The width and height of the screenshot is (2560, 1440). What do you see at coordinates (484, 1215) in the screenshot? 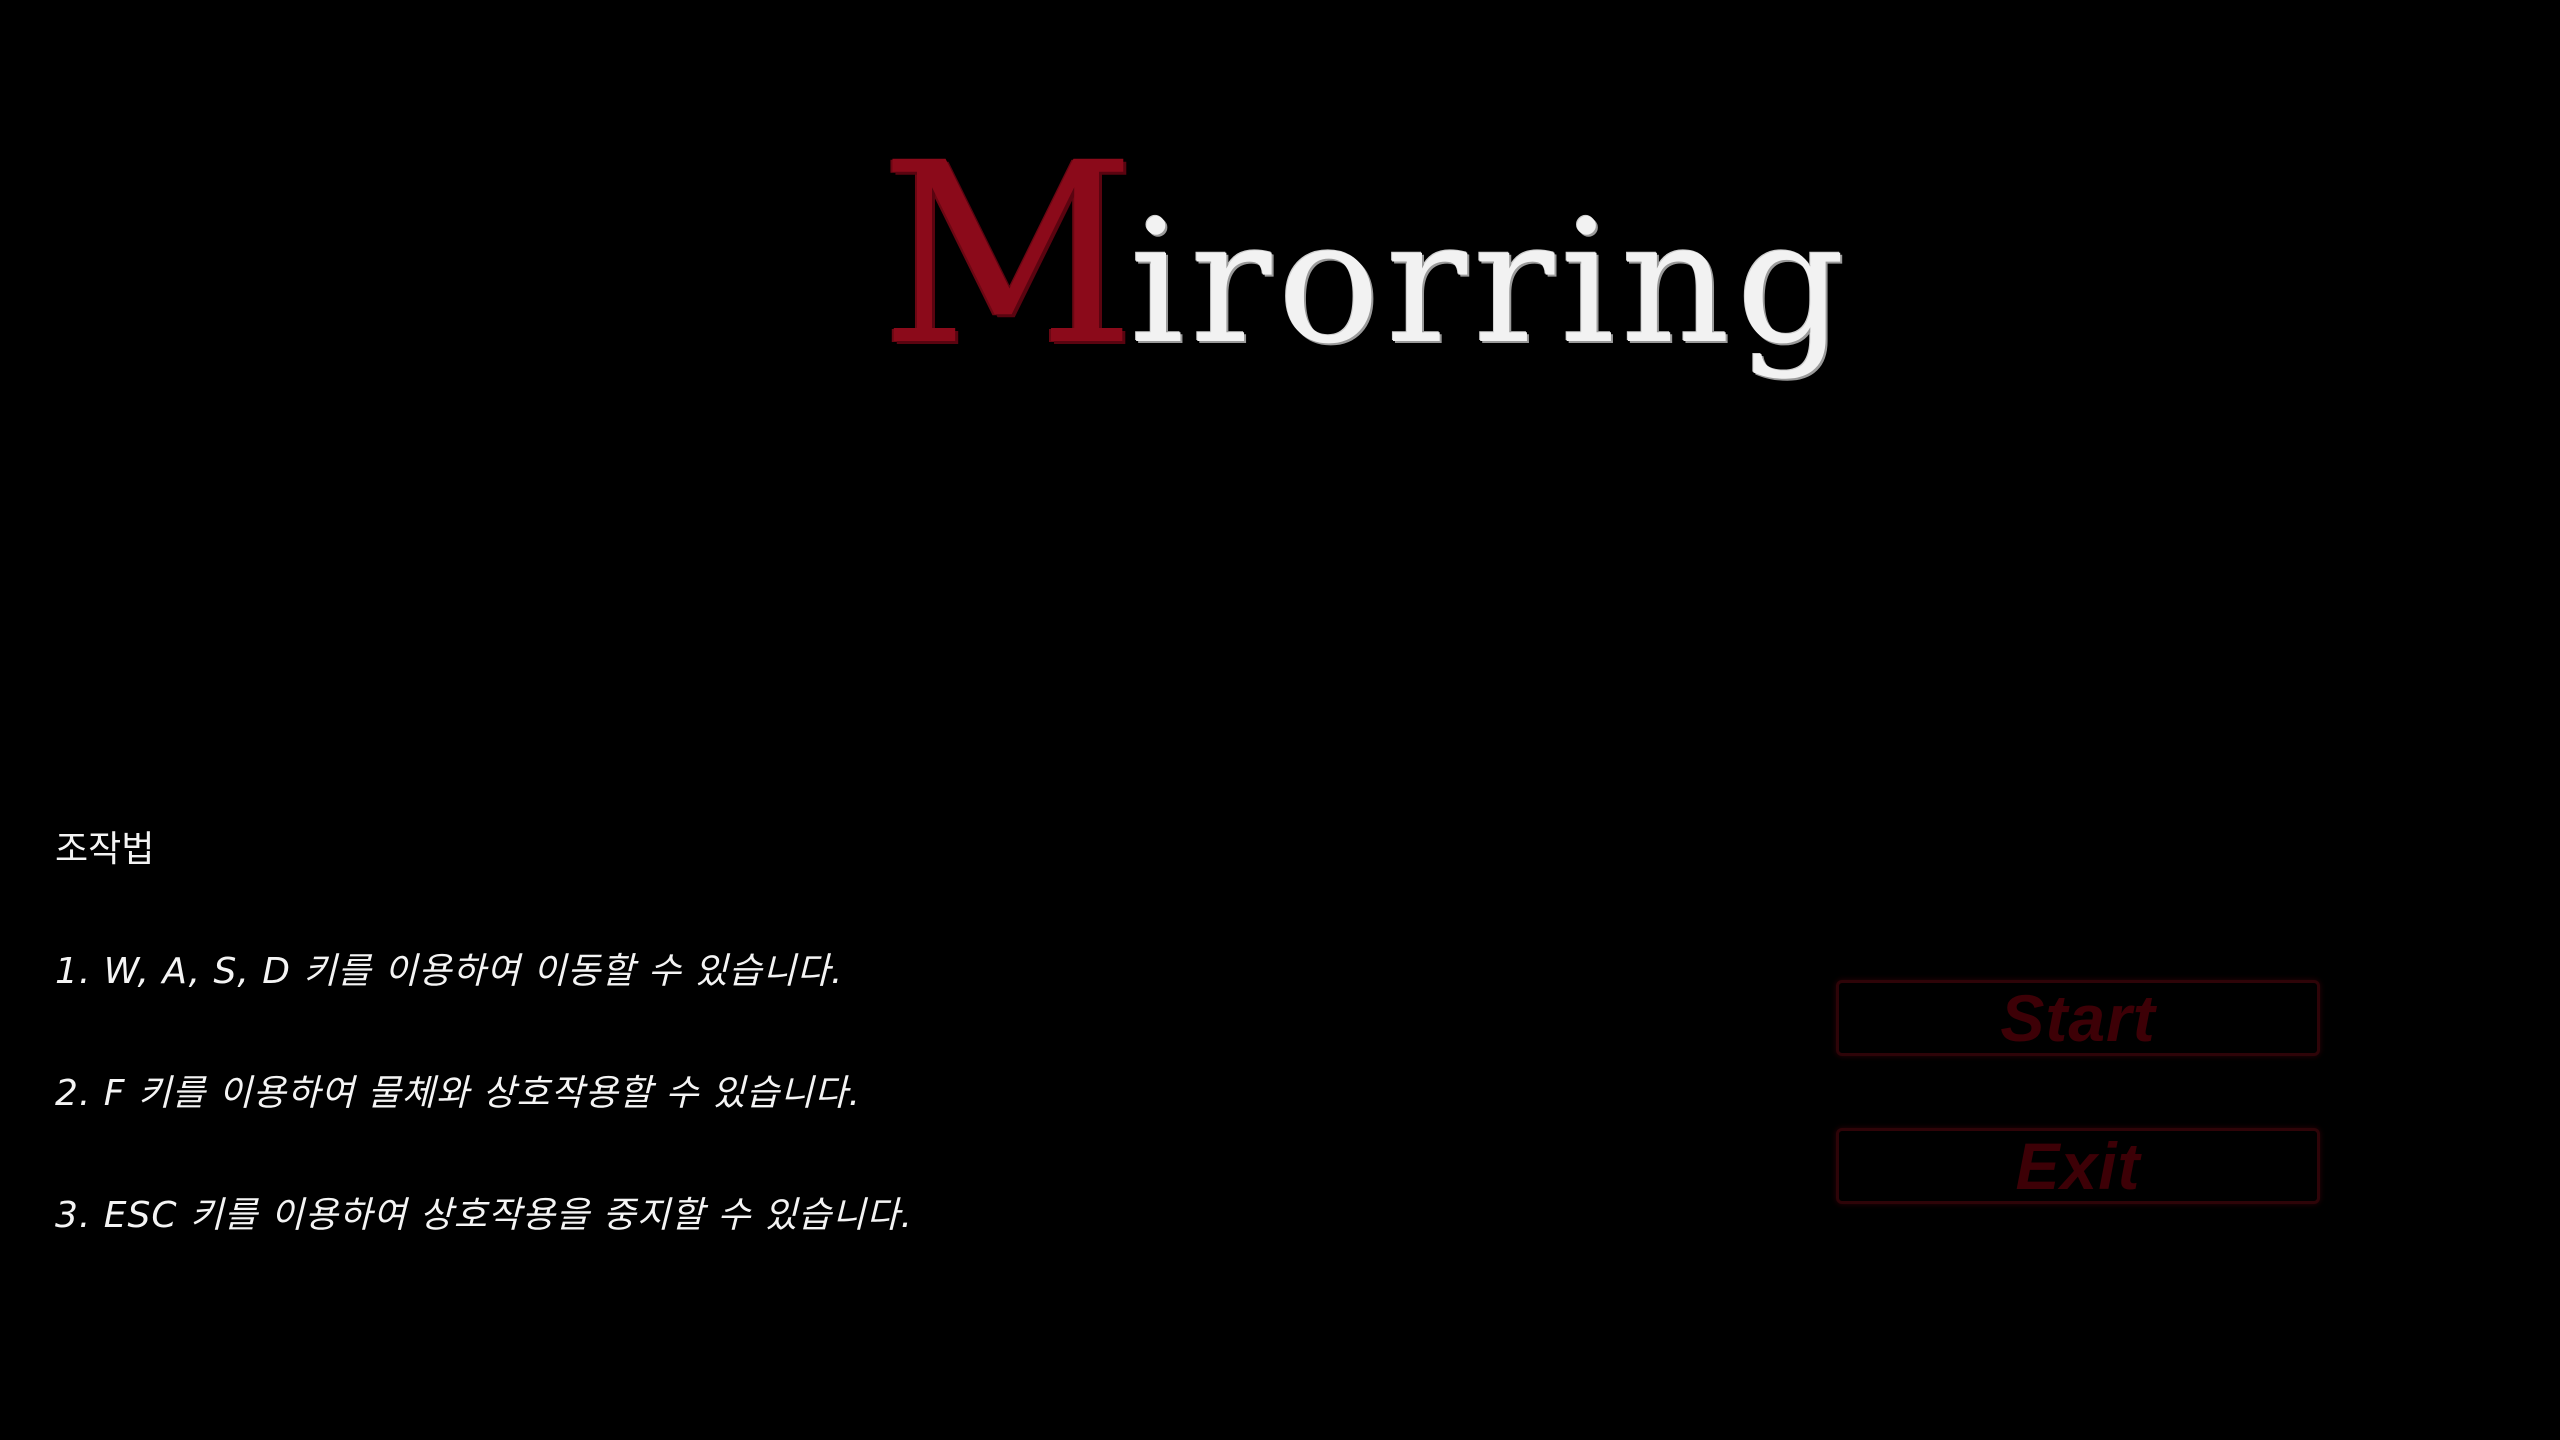
I see `control-line-cancel: 3. ESC 키를 이용하여 상호작용을 중지할 수 있습니다.` at bounding box center [484, 1215].